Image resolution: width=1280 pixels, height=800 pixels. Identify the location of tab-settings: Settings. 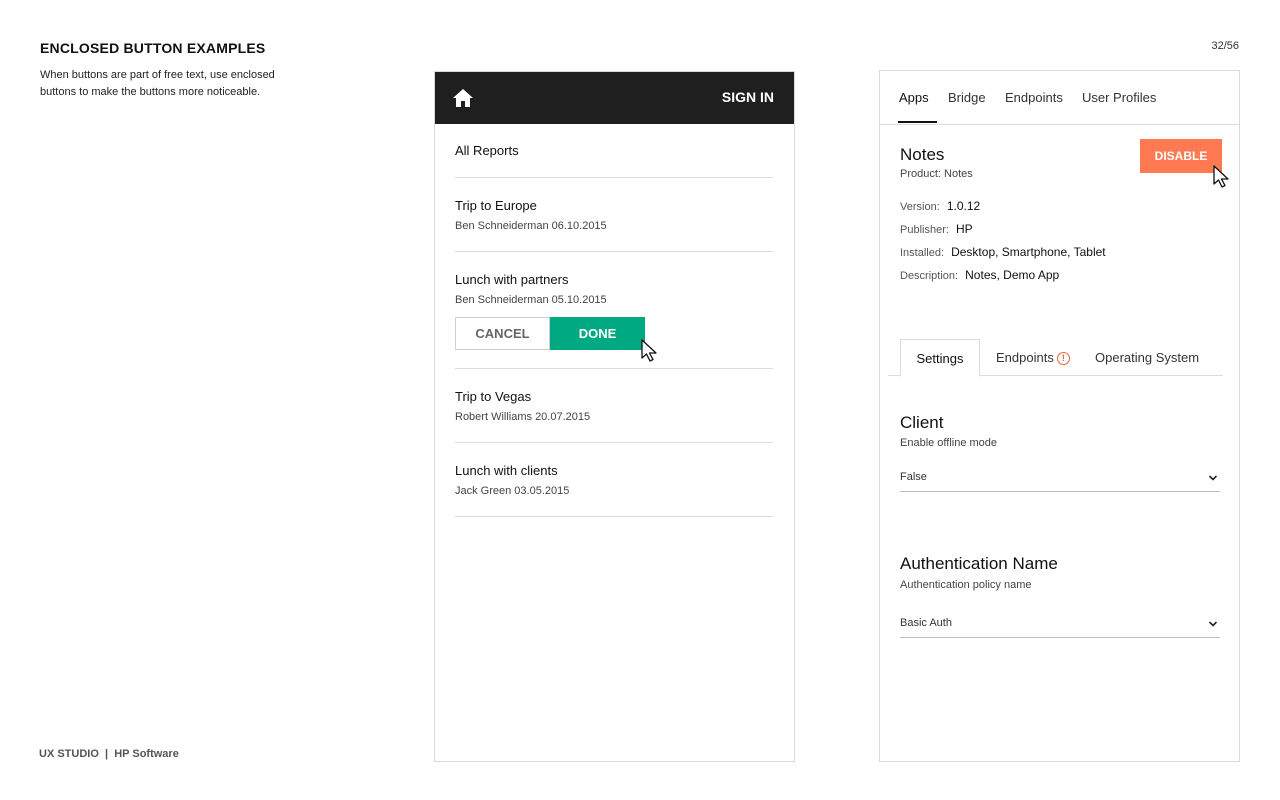
(940, 358).